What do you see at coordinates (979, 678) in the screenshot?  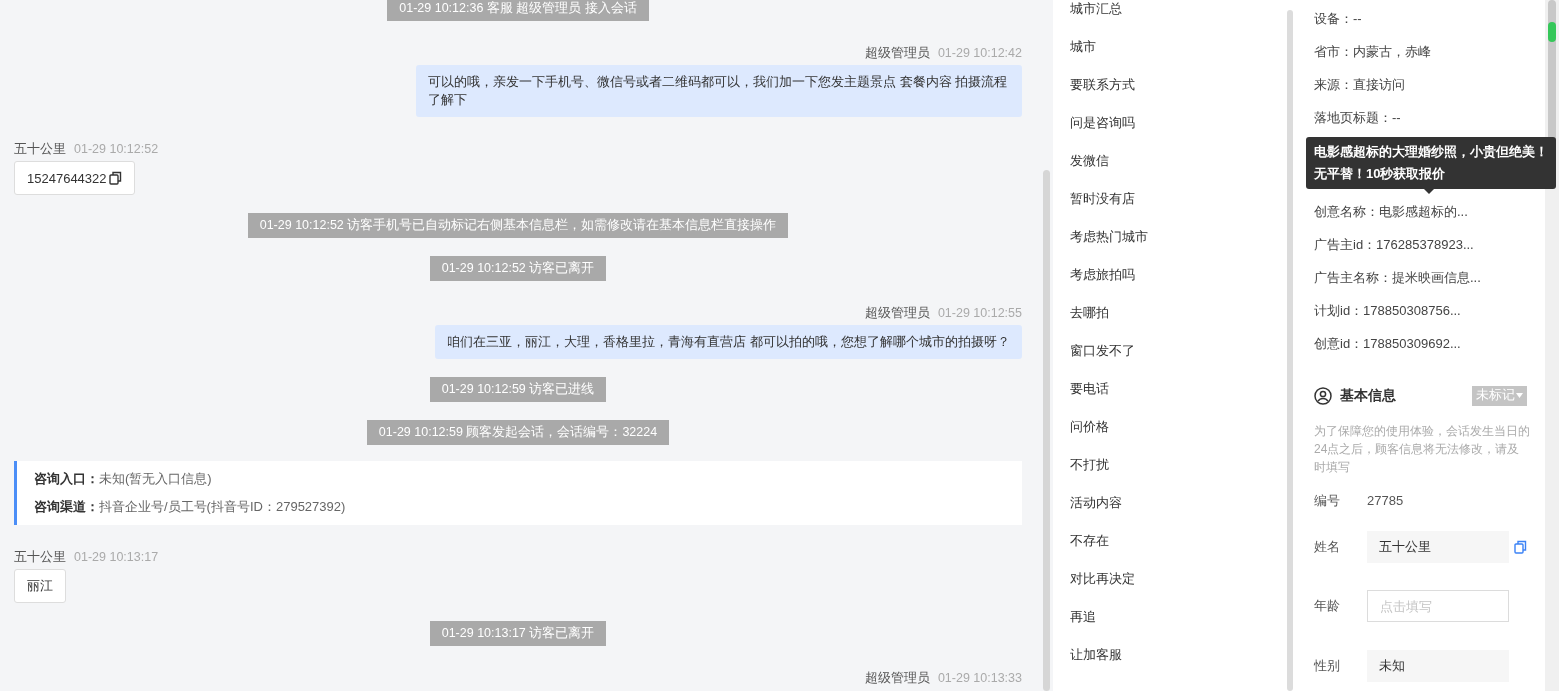 I see `message-time: 01-29 10:13:33` at bounding box center [979, 678].